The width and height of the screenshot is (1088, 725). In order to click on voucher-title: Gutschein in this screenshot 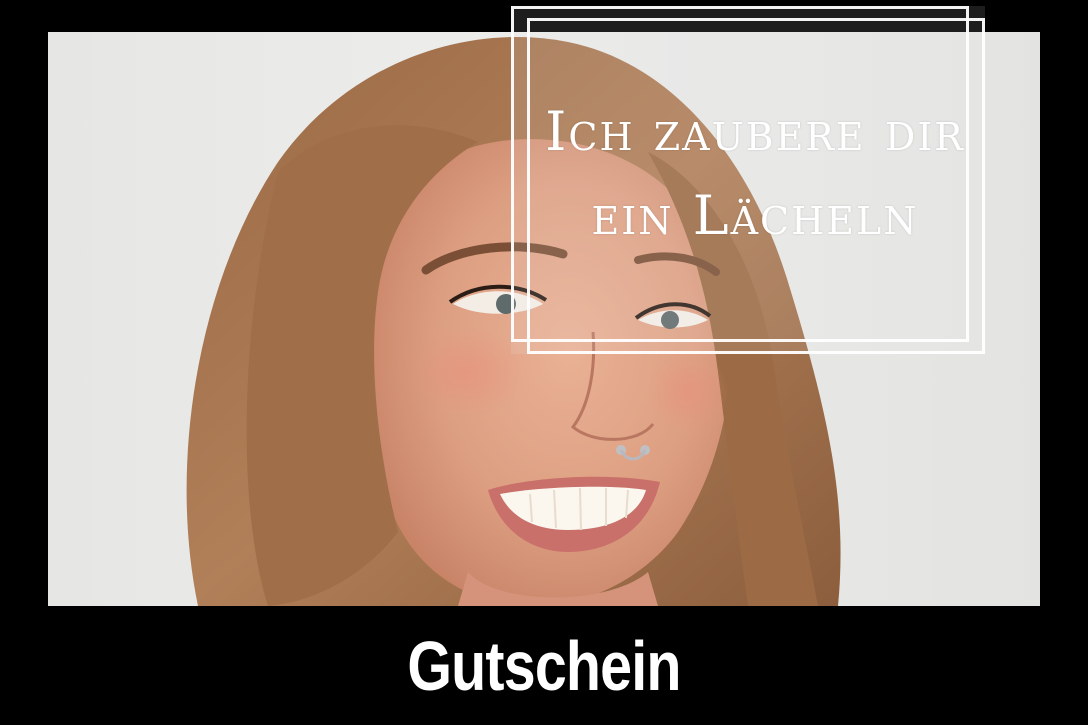, I will do `click(544, 665)`.